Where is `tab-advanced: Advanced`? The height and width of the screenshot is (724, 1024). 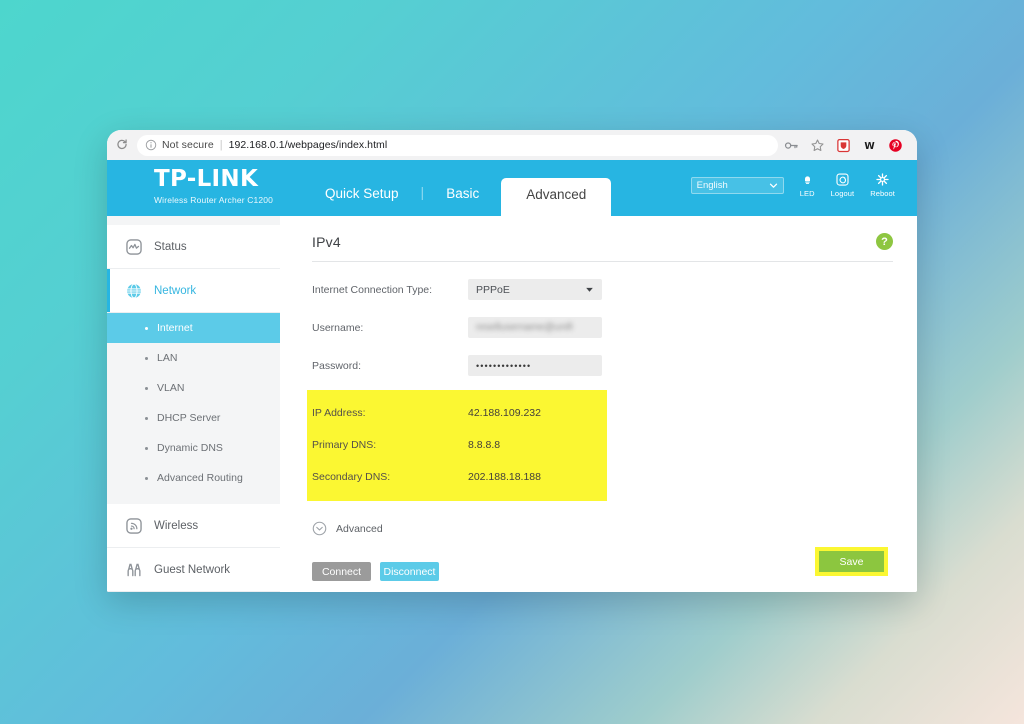 tab-advanced: Advanced is located at coordinates (556, 196).